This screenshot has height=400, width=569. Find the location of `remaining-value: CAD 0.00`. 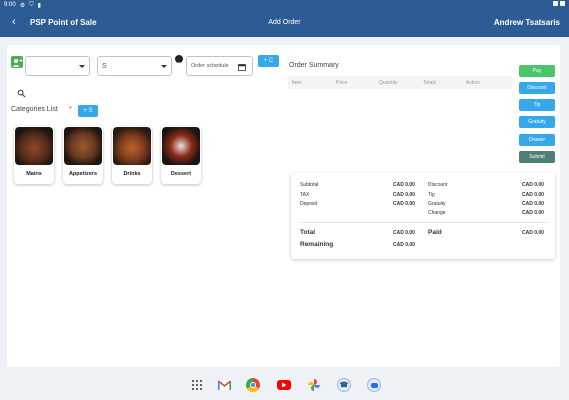

remaining-value: CAD 0.00 is located at coordinates (404, 245).